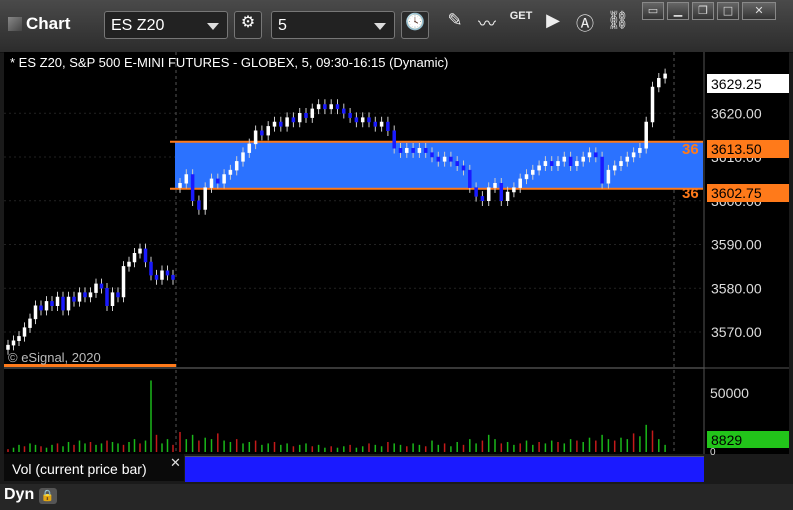 This screenshot has height=510, width=793. Describe the element at coordinates (19, 494) in the screenshot. I see `status-label: Dyn` at that location.